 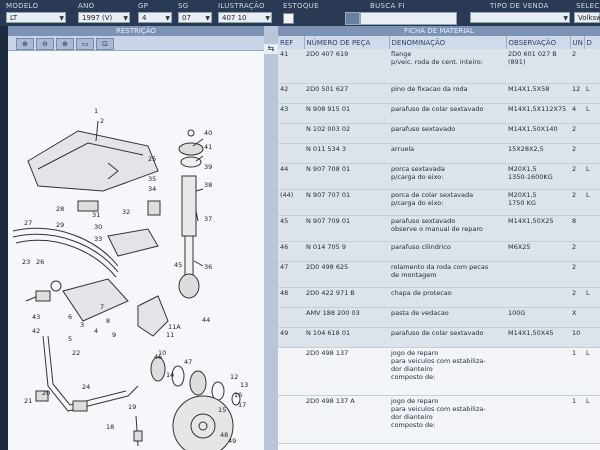 What do you see at coordinates (592, 113) in the screenshot?
I see `cell-d: L` at bounding box center [592, 113].